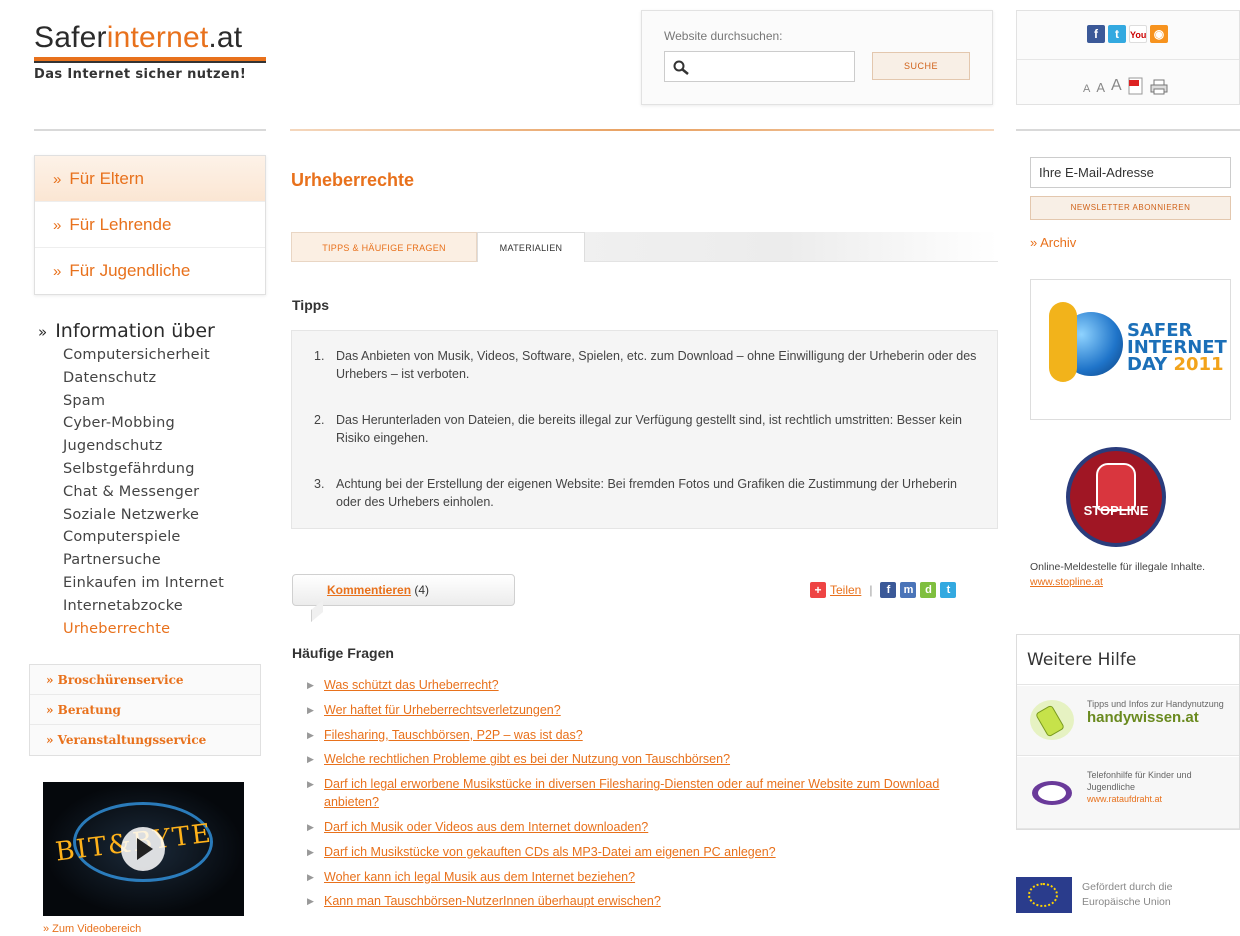  I want to click on toolbox-divider, so click(1128, 59).